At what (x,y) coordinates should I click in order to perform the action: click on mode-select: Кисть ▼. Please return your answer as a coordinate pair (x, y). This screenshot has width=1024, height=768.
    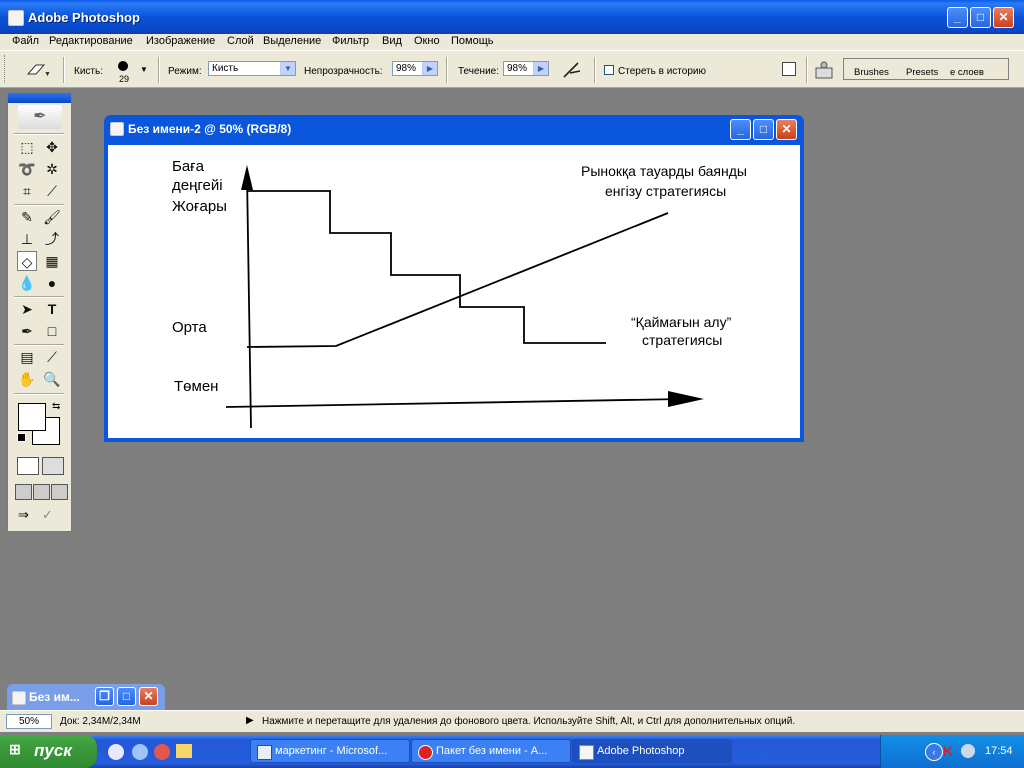
    Looking at the image, I should click on (252, 68).